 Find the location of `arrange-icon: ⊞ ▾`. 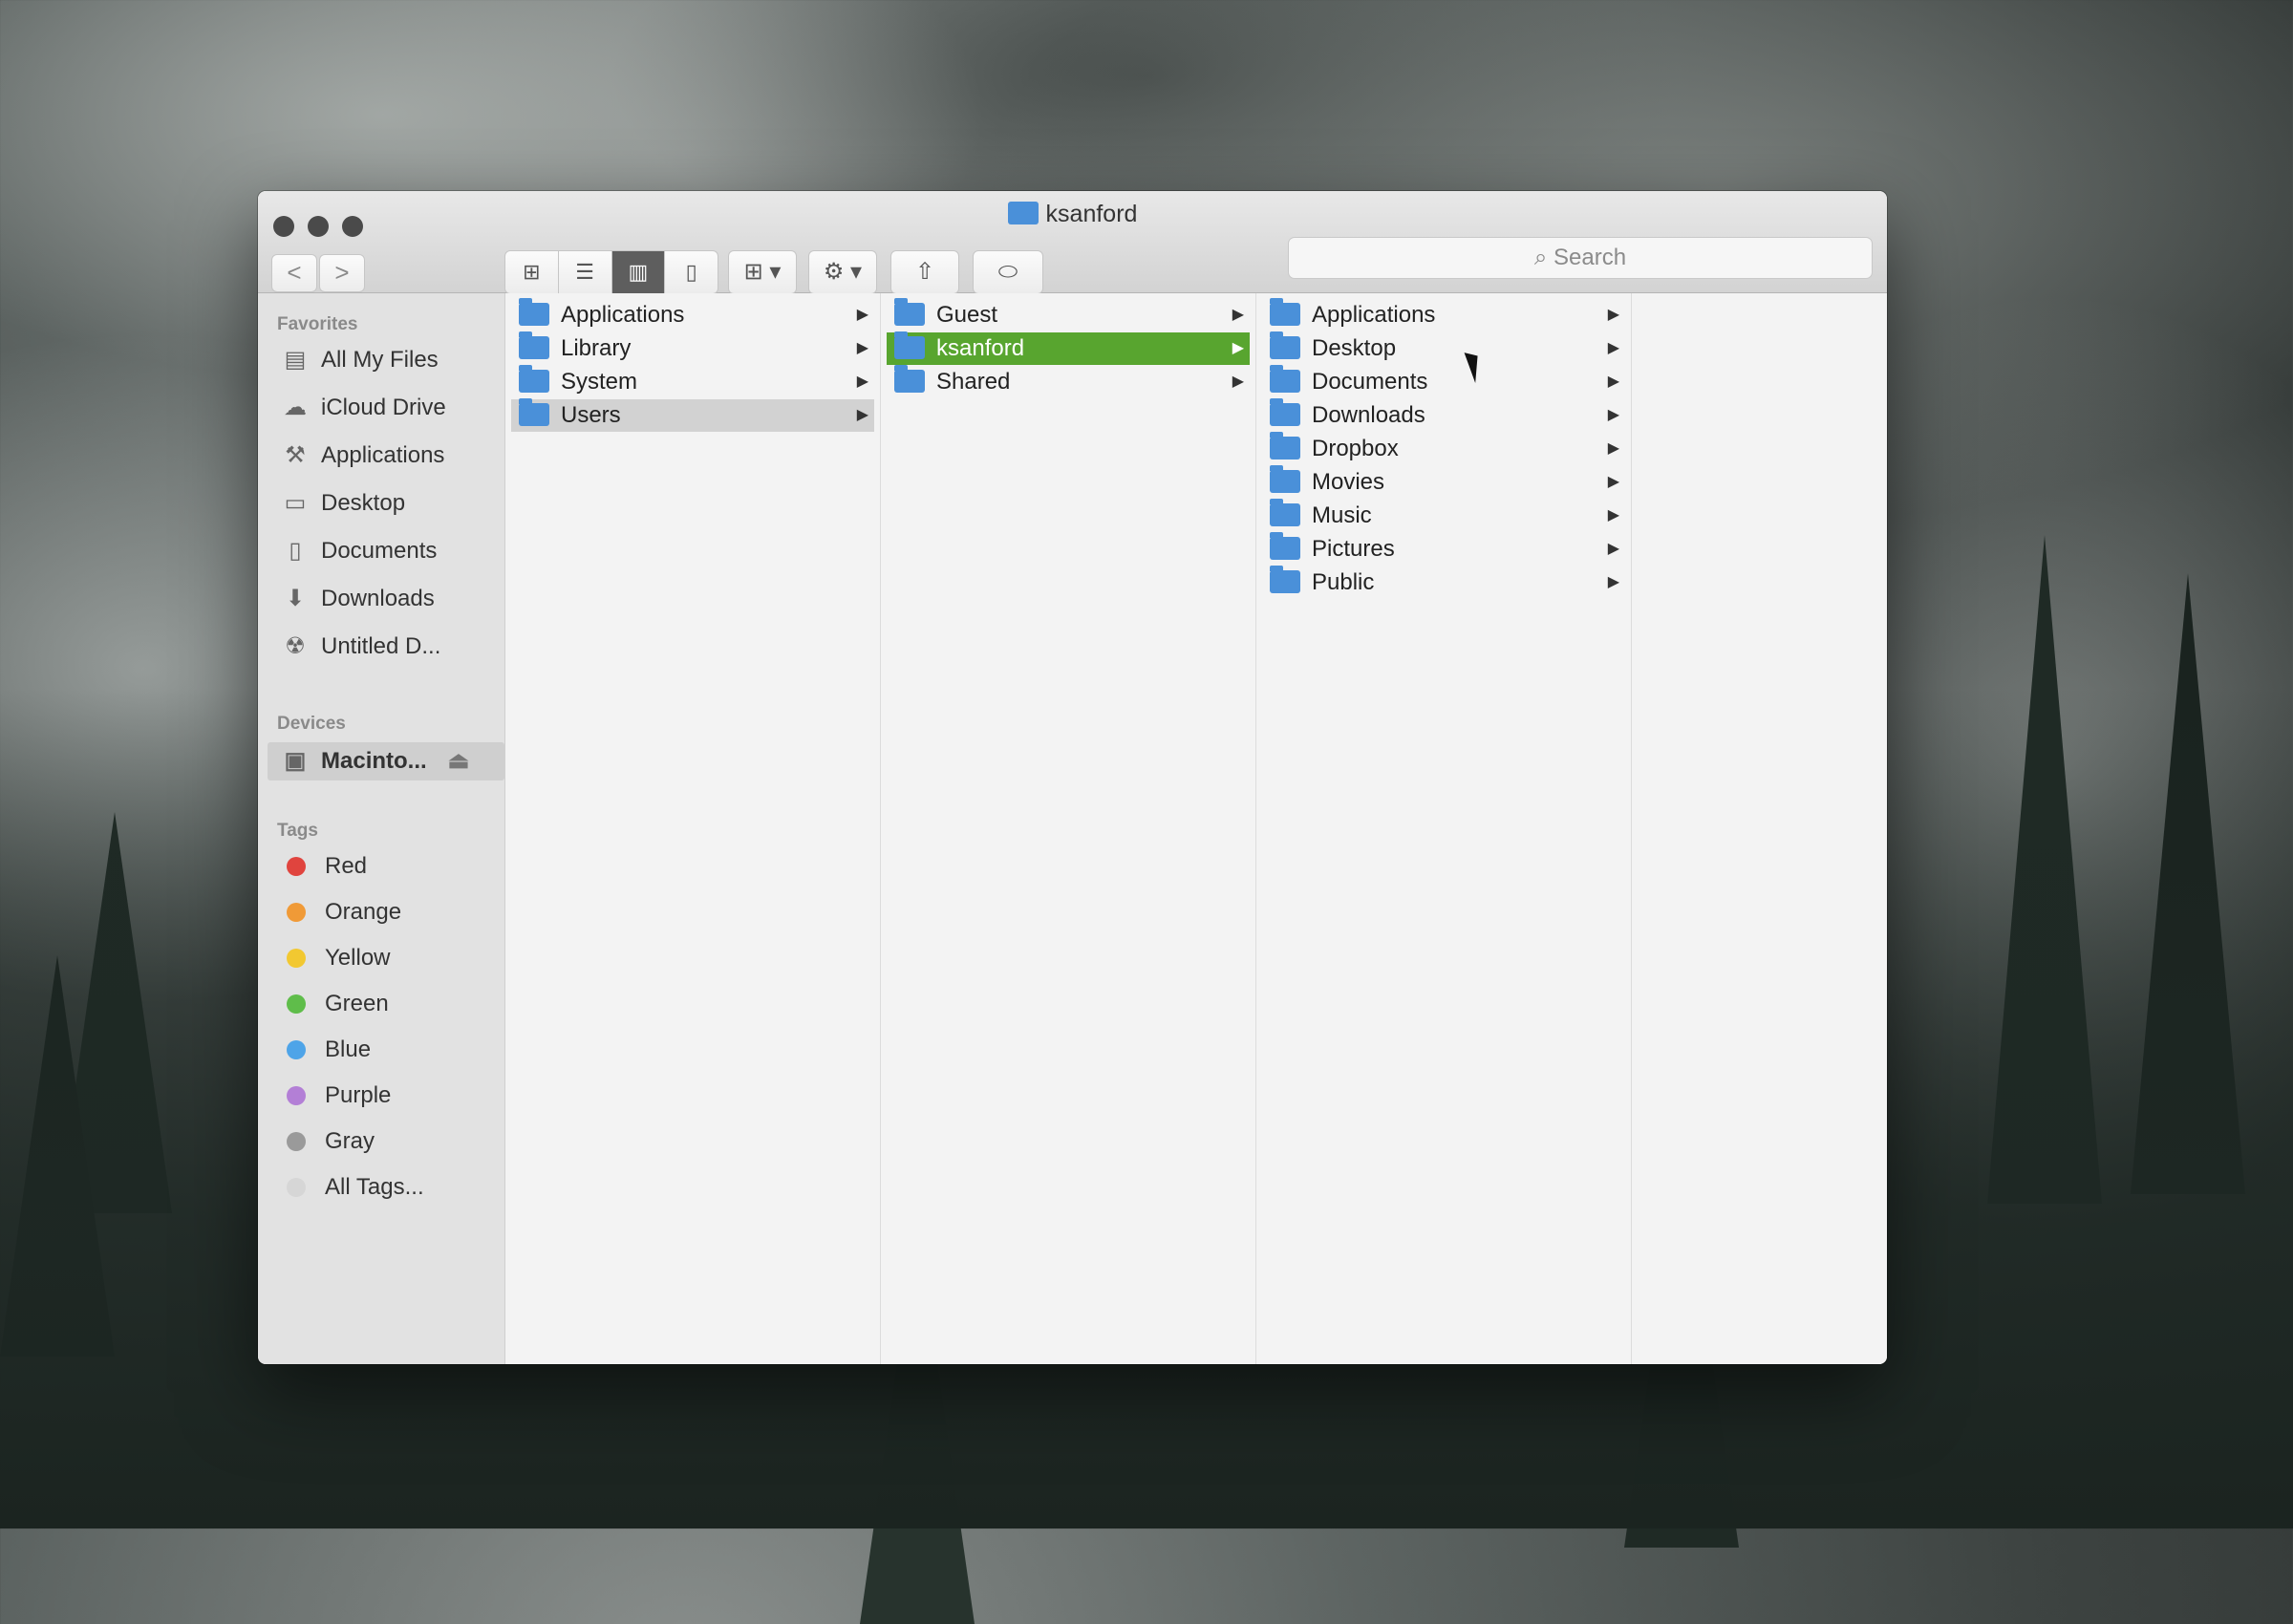

arrange-icon: ⊞ ▾ is located at coordinates (762, 272).